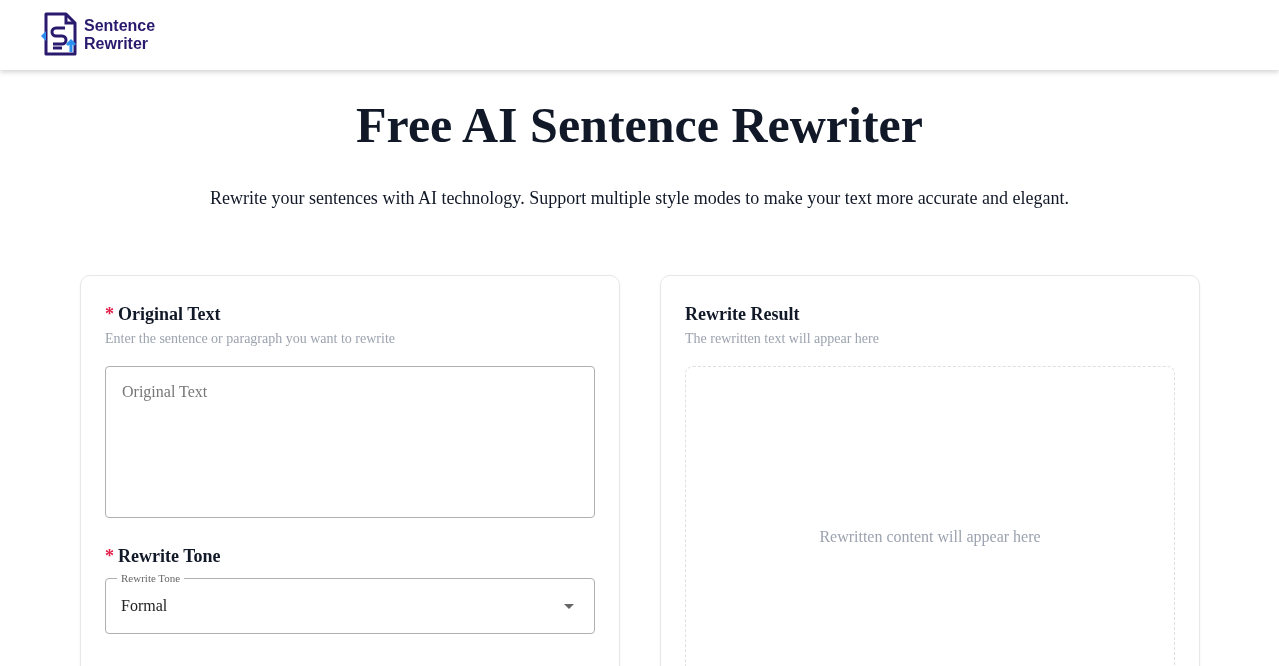 Image resolution: width=1279 pixels, height=666 pixels. What do you see at coordinates (930, 537) in the screenshot?
I see `empty-result-text: Rewritten content will appear here` at bounding box center [930, 537].